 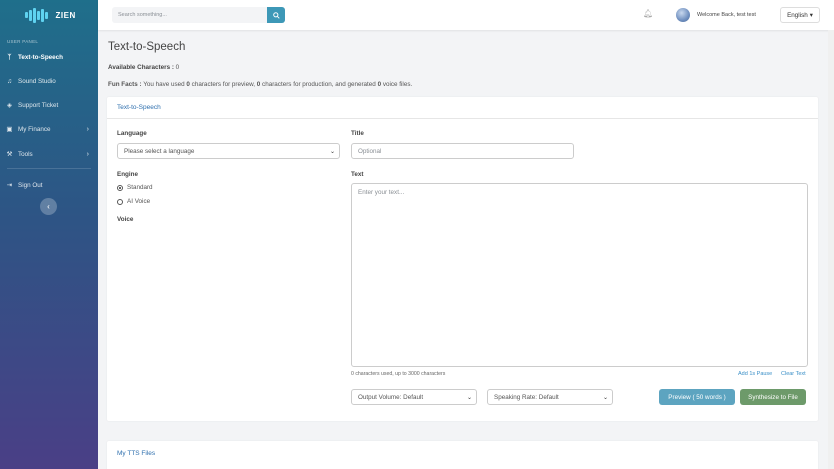 I want to click on clear-text-link: Clear Text, so click(x=793, y=374).